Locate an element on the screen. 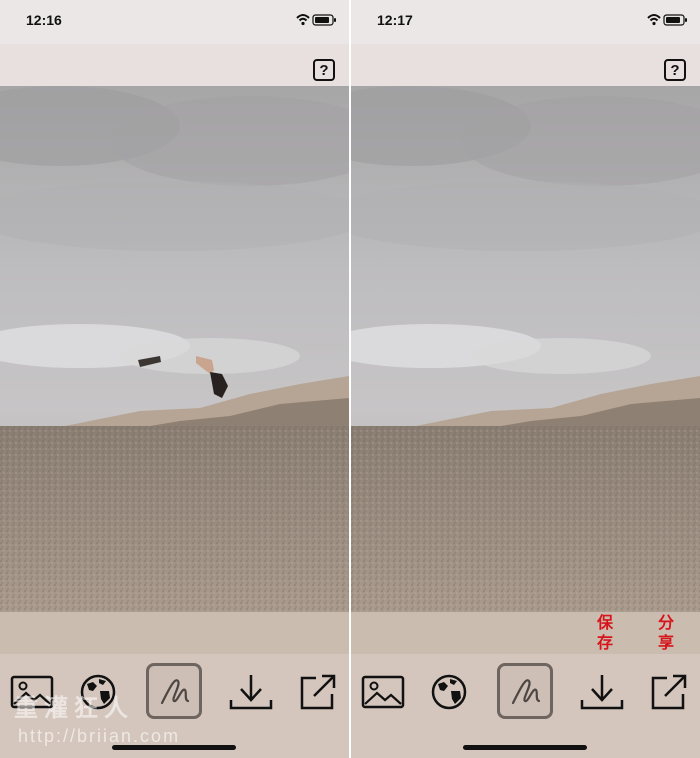 Image resolution: width=700 pixels, height=758 pixels. status-bar: 12:16 is located at coordinates (174, 22).